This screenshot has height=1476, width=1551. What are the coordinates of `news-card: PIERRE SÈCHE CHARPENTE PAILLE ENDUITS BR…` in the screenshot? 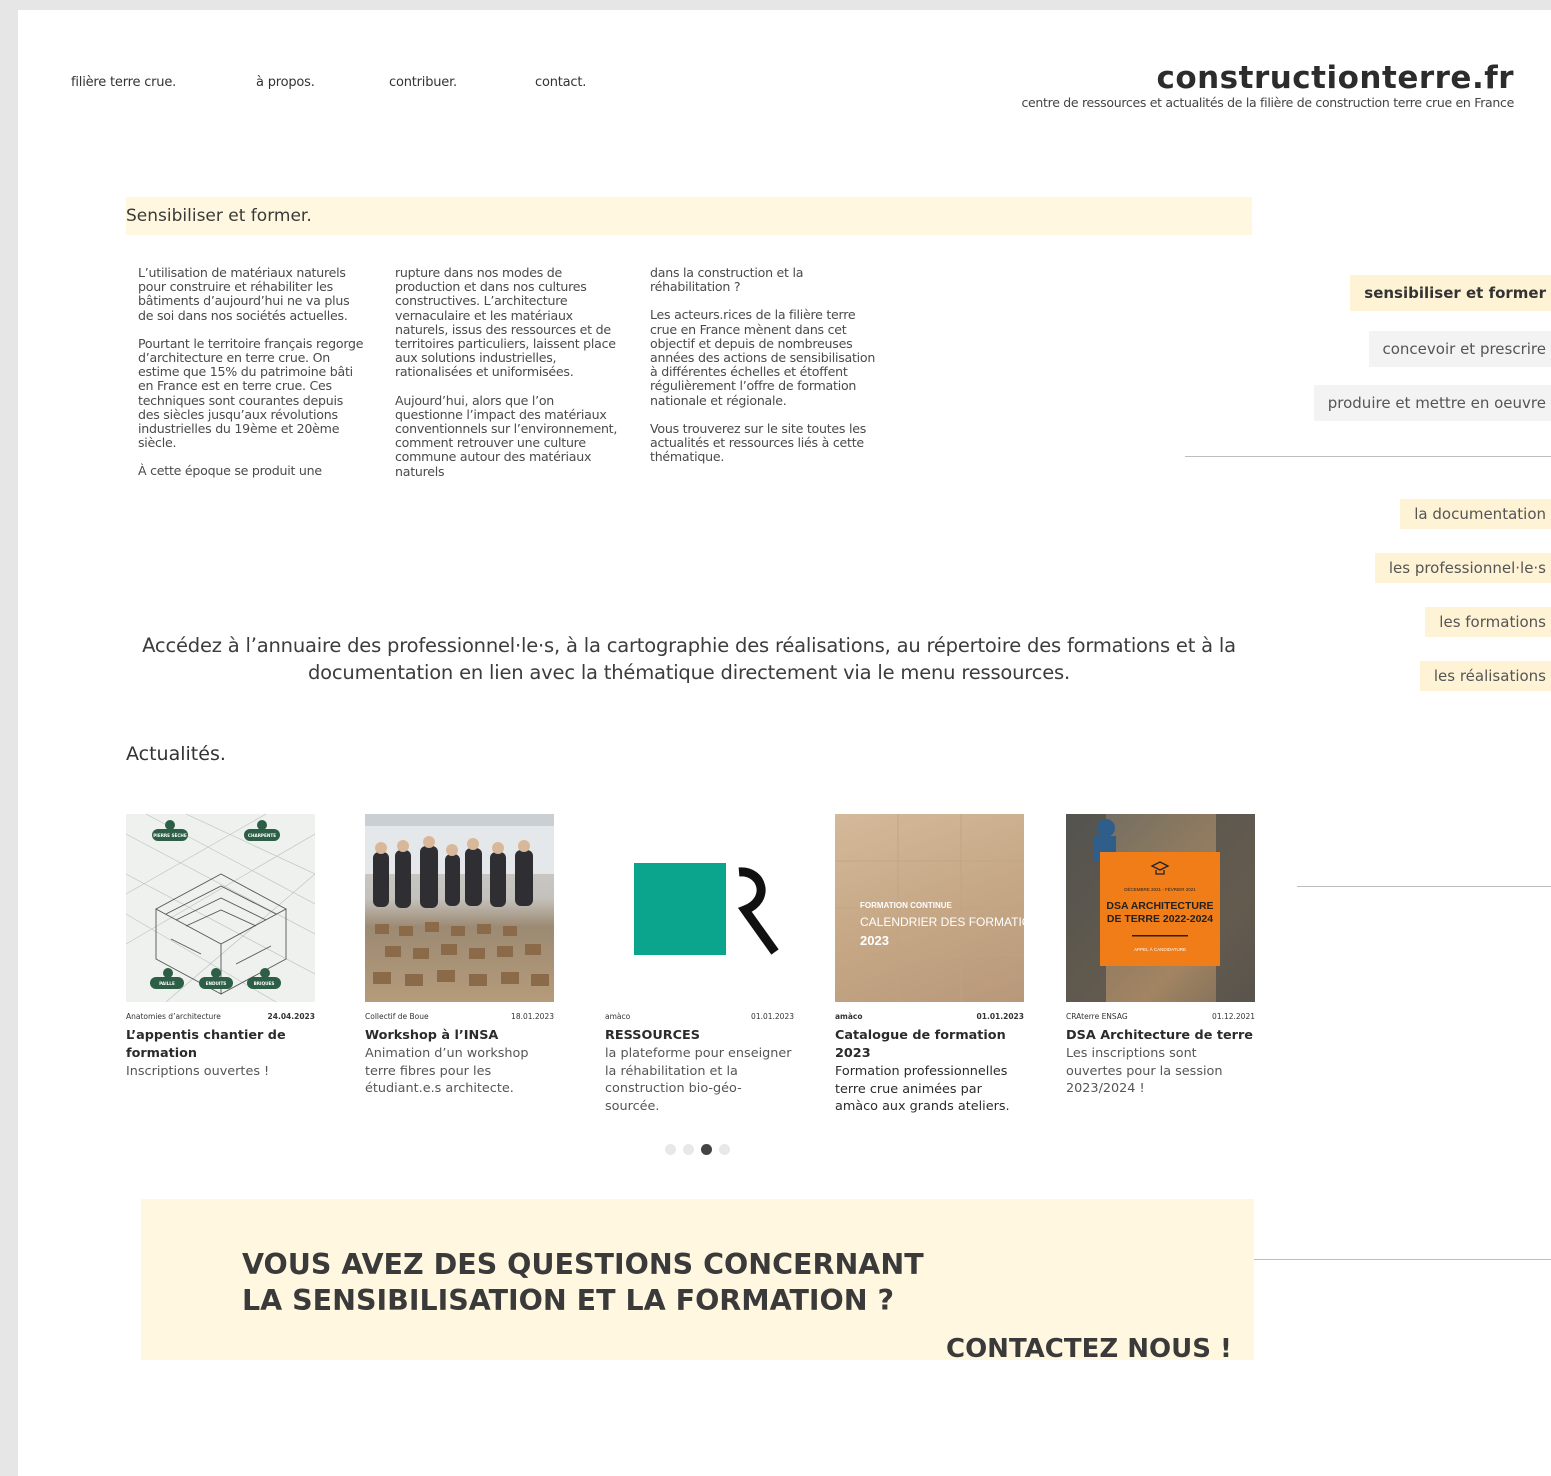 It's located at (220, 947).